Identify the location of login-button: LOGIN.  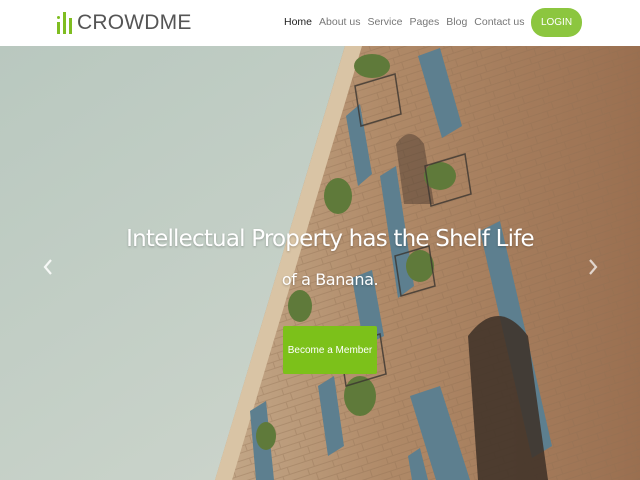
(556, 22).